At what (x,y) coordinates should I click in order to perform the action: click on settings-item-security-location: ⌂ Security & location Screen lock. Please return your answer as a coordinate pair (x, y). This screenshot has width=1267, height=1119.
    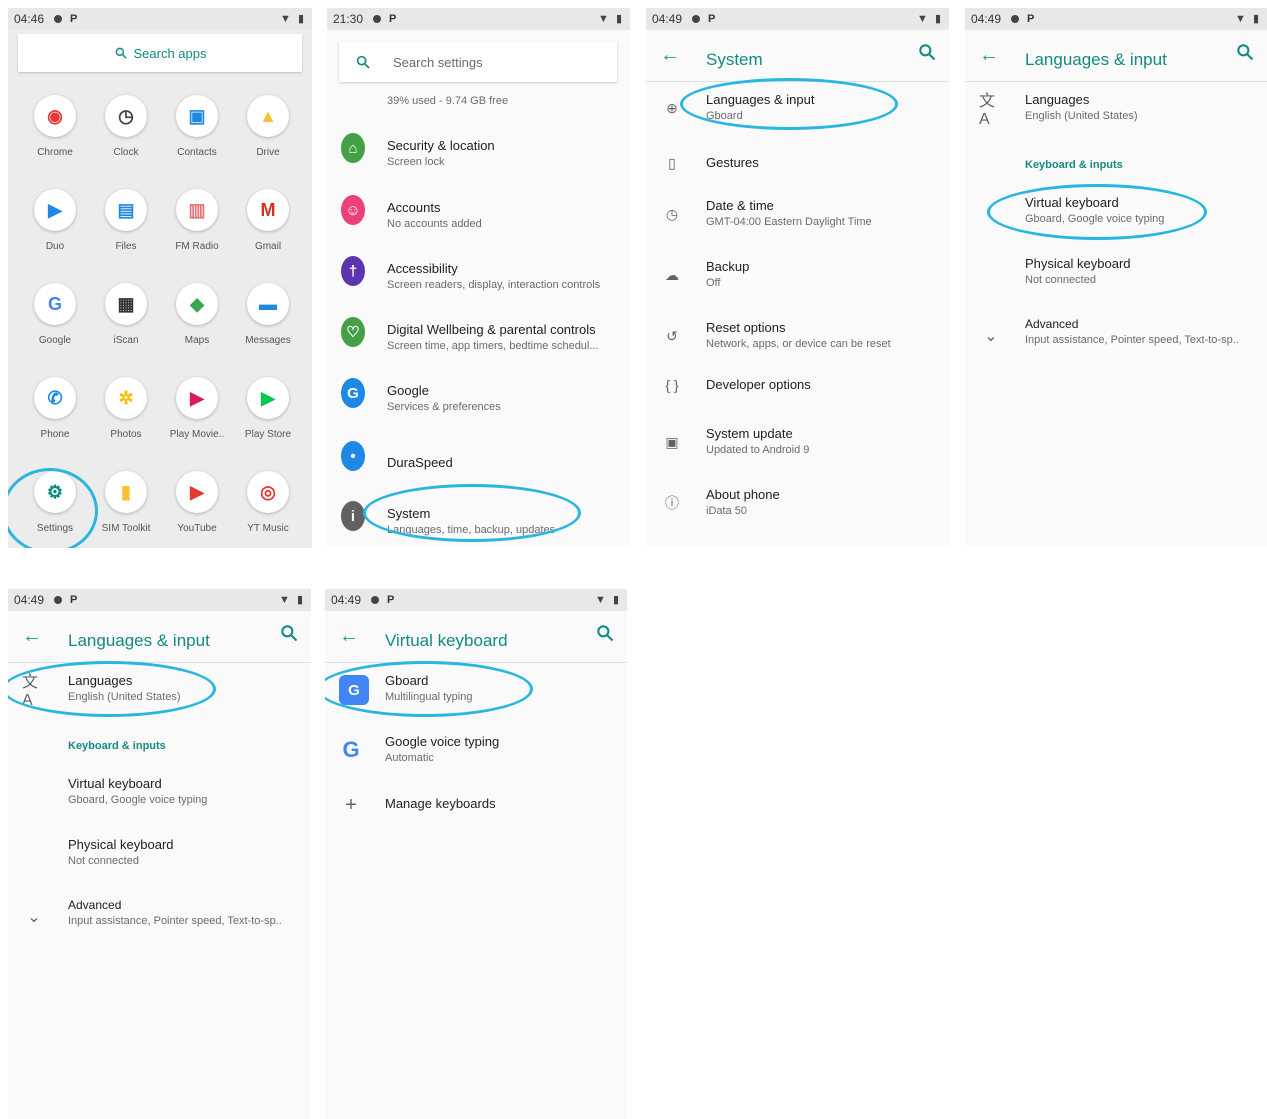
    Looking at the image, I should click on (478, 152).